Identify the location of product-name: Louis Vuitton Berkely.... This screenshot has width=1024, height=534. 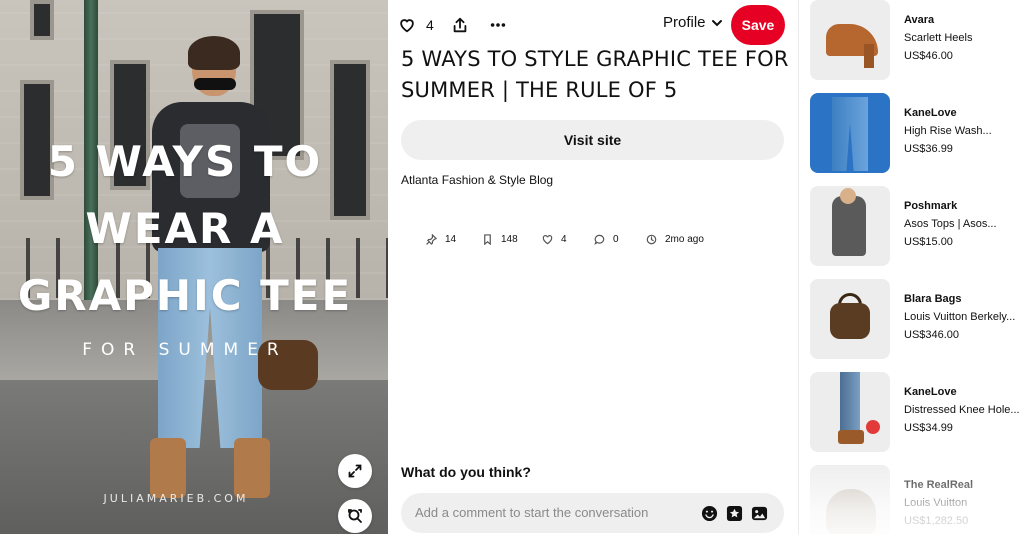
(960, 317).